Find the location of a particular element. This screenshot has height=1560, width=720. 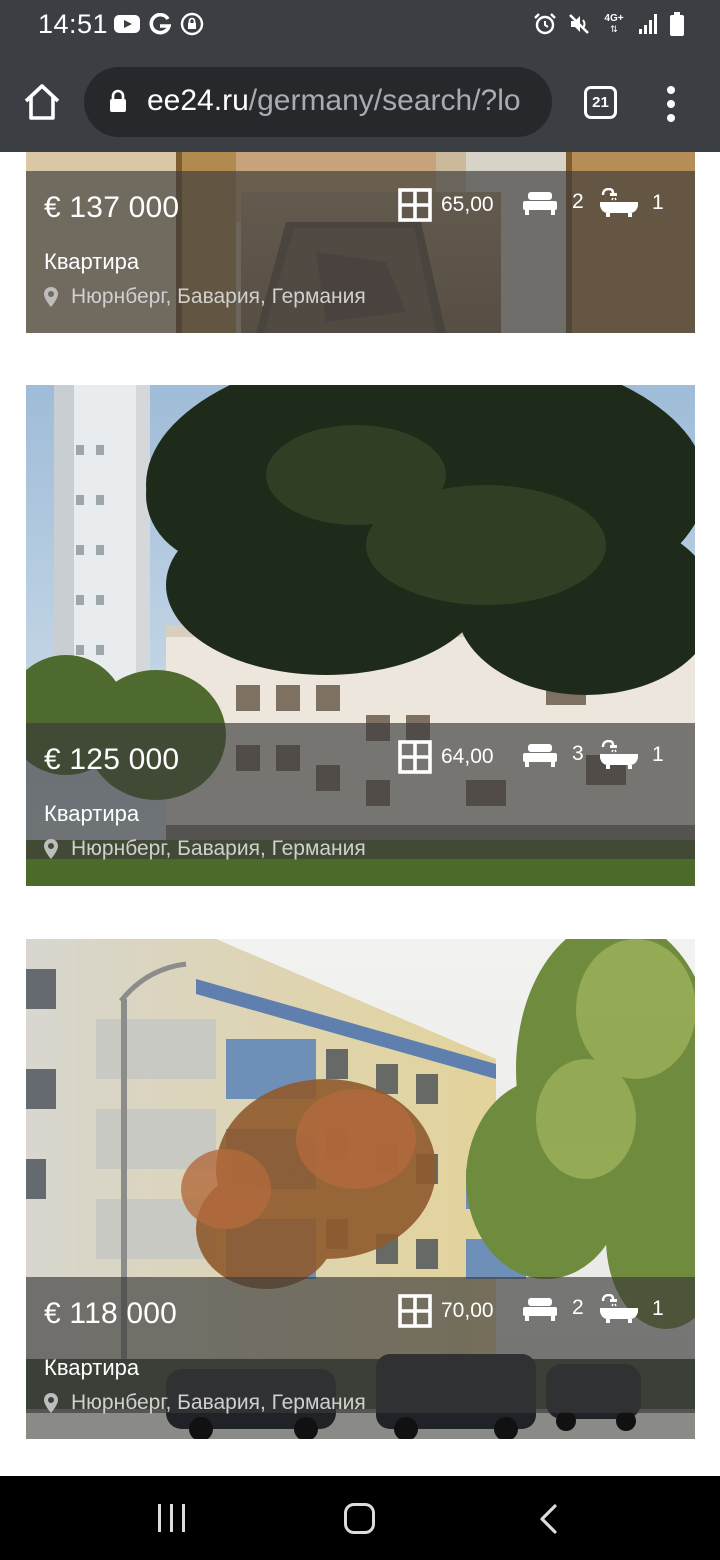

status-bar: 14:51 4G+ ⇅ is located at coordinates (360, 26).